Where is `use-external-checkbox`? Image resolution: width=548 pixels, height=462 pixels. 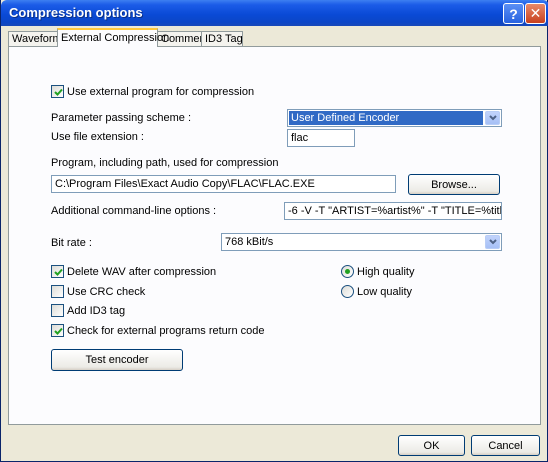 use-external-checkbox is located at coordinates (57, 91).